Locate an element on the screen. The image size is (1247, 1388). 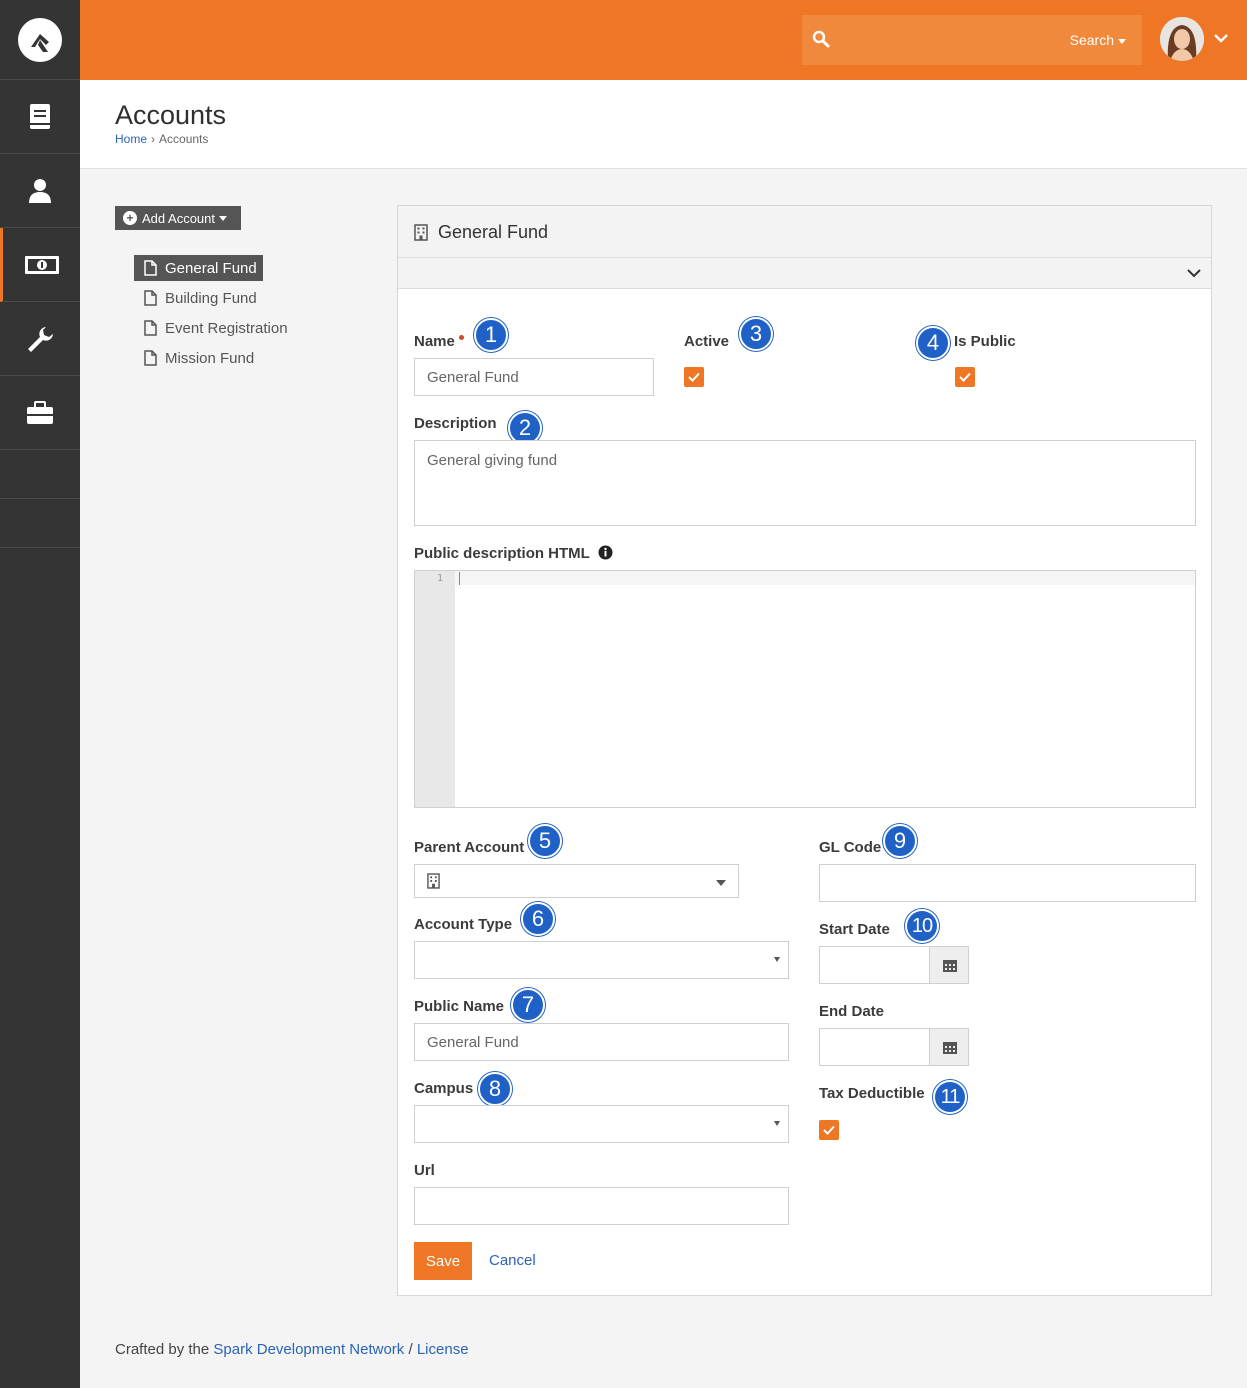
avatar is located at coordinates (1182, 39).